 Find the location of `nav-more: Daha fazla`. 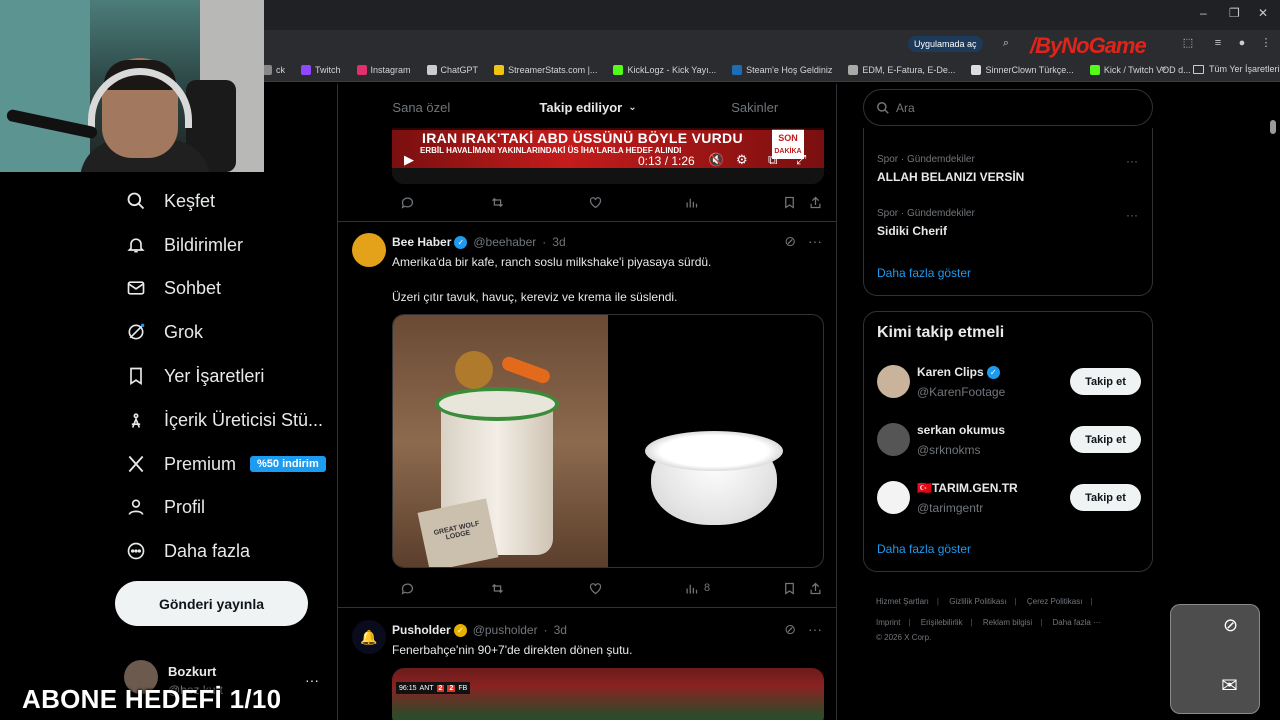

nav-more: Daha fazla is located at coordinates (187, 551).